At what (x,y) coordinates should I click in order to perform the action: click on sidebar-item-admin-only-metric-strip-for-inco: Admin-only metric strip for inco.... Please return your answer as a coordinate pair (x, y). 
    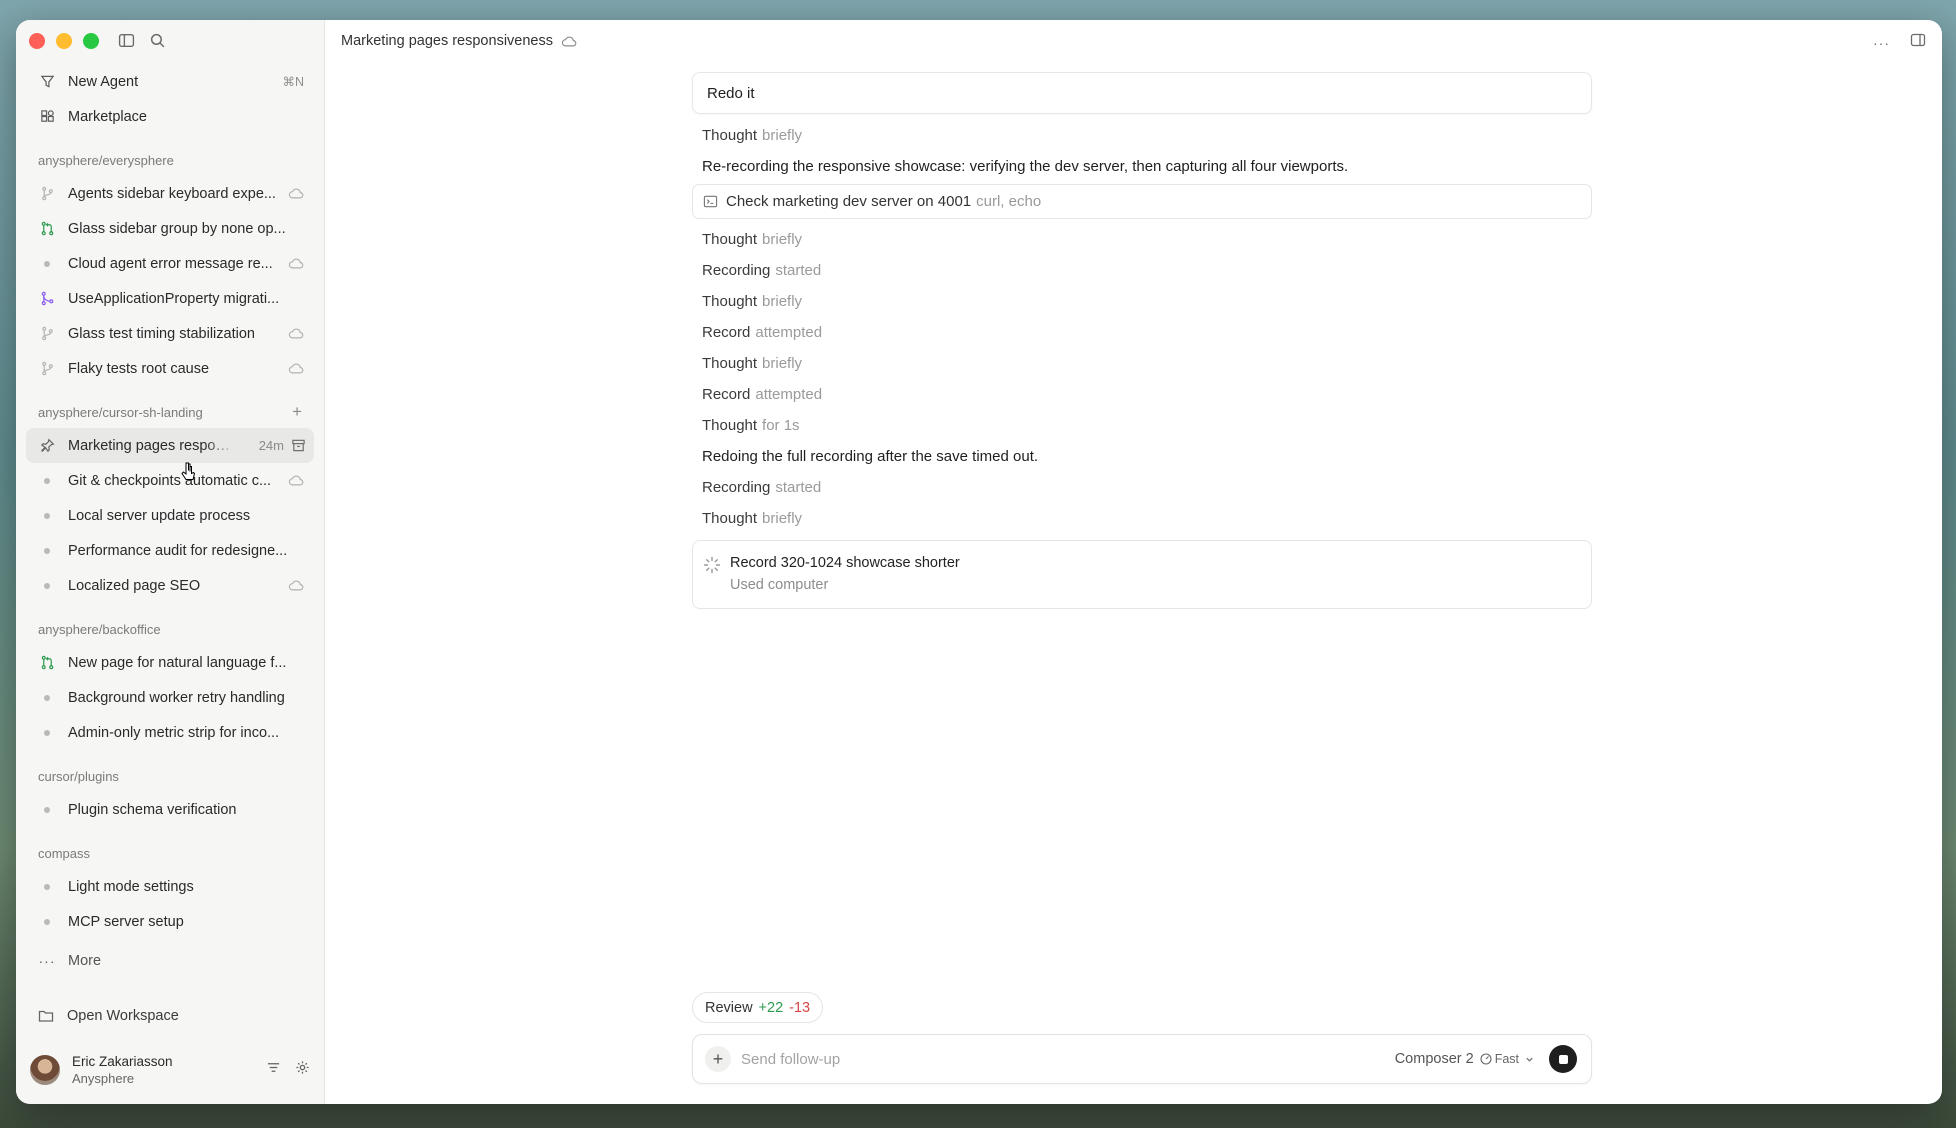
    Looking at the image, I should click on (170, 732).